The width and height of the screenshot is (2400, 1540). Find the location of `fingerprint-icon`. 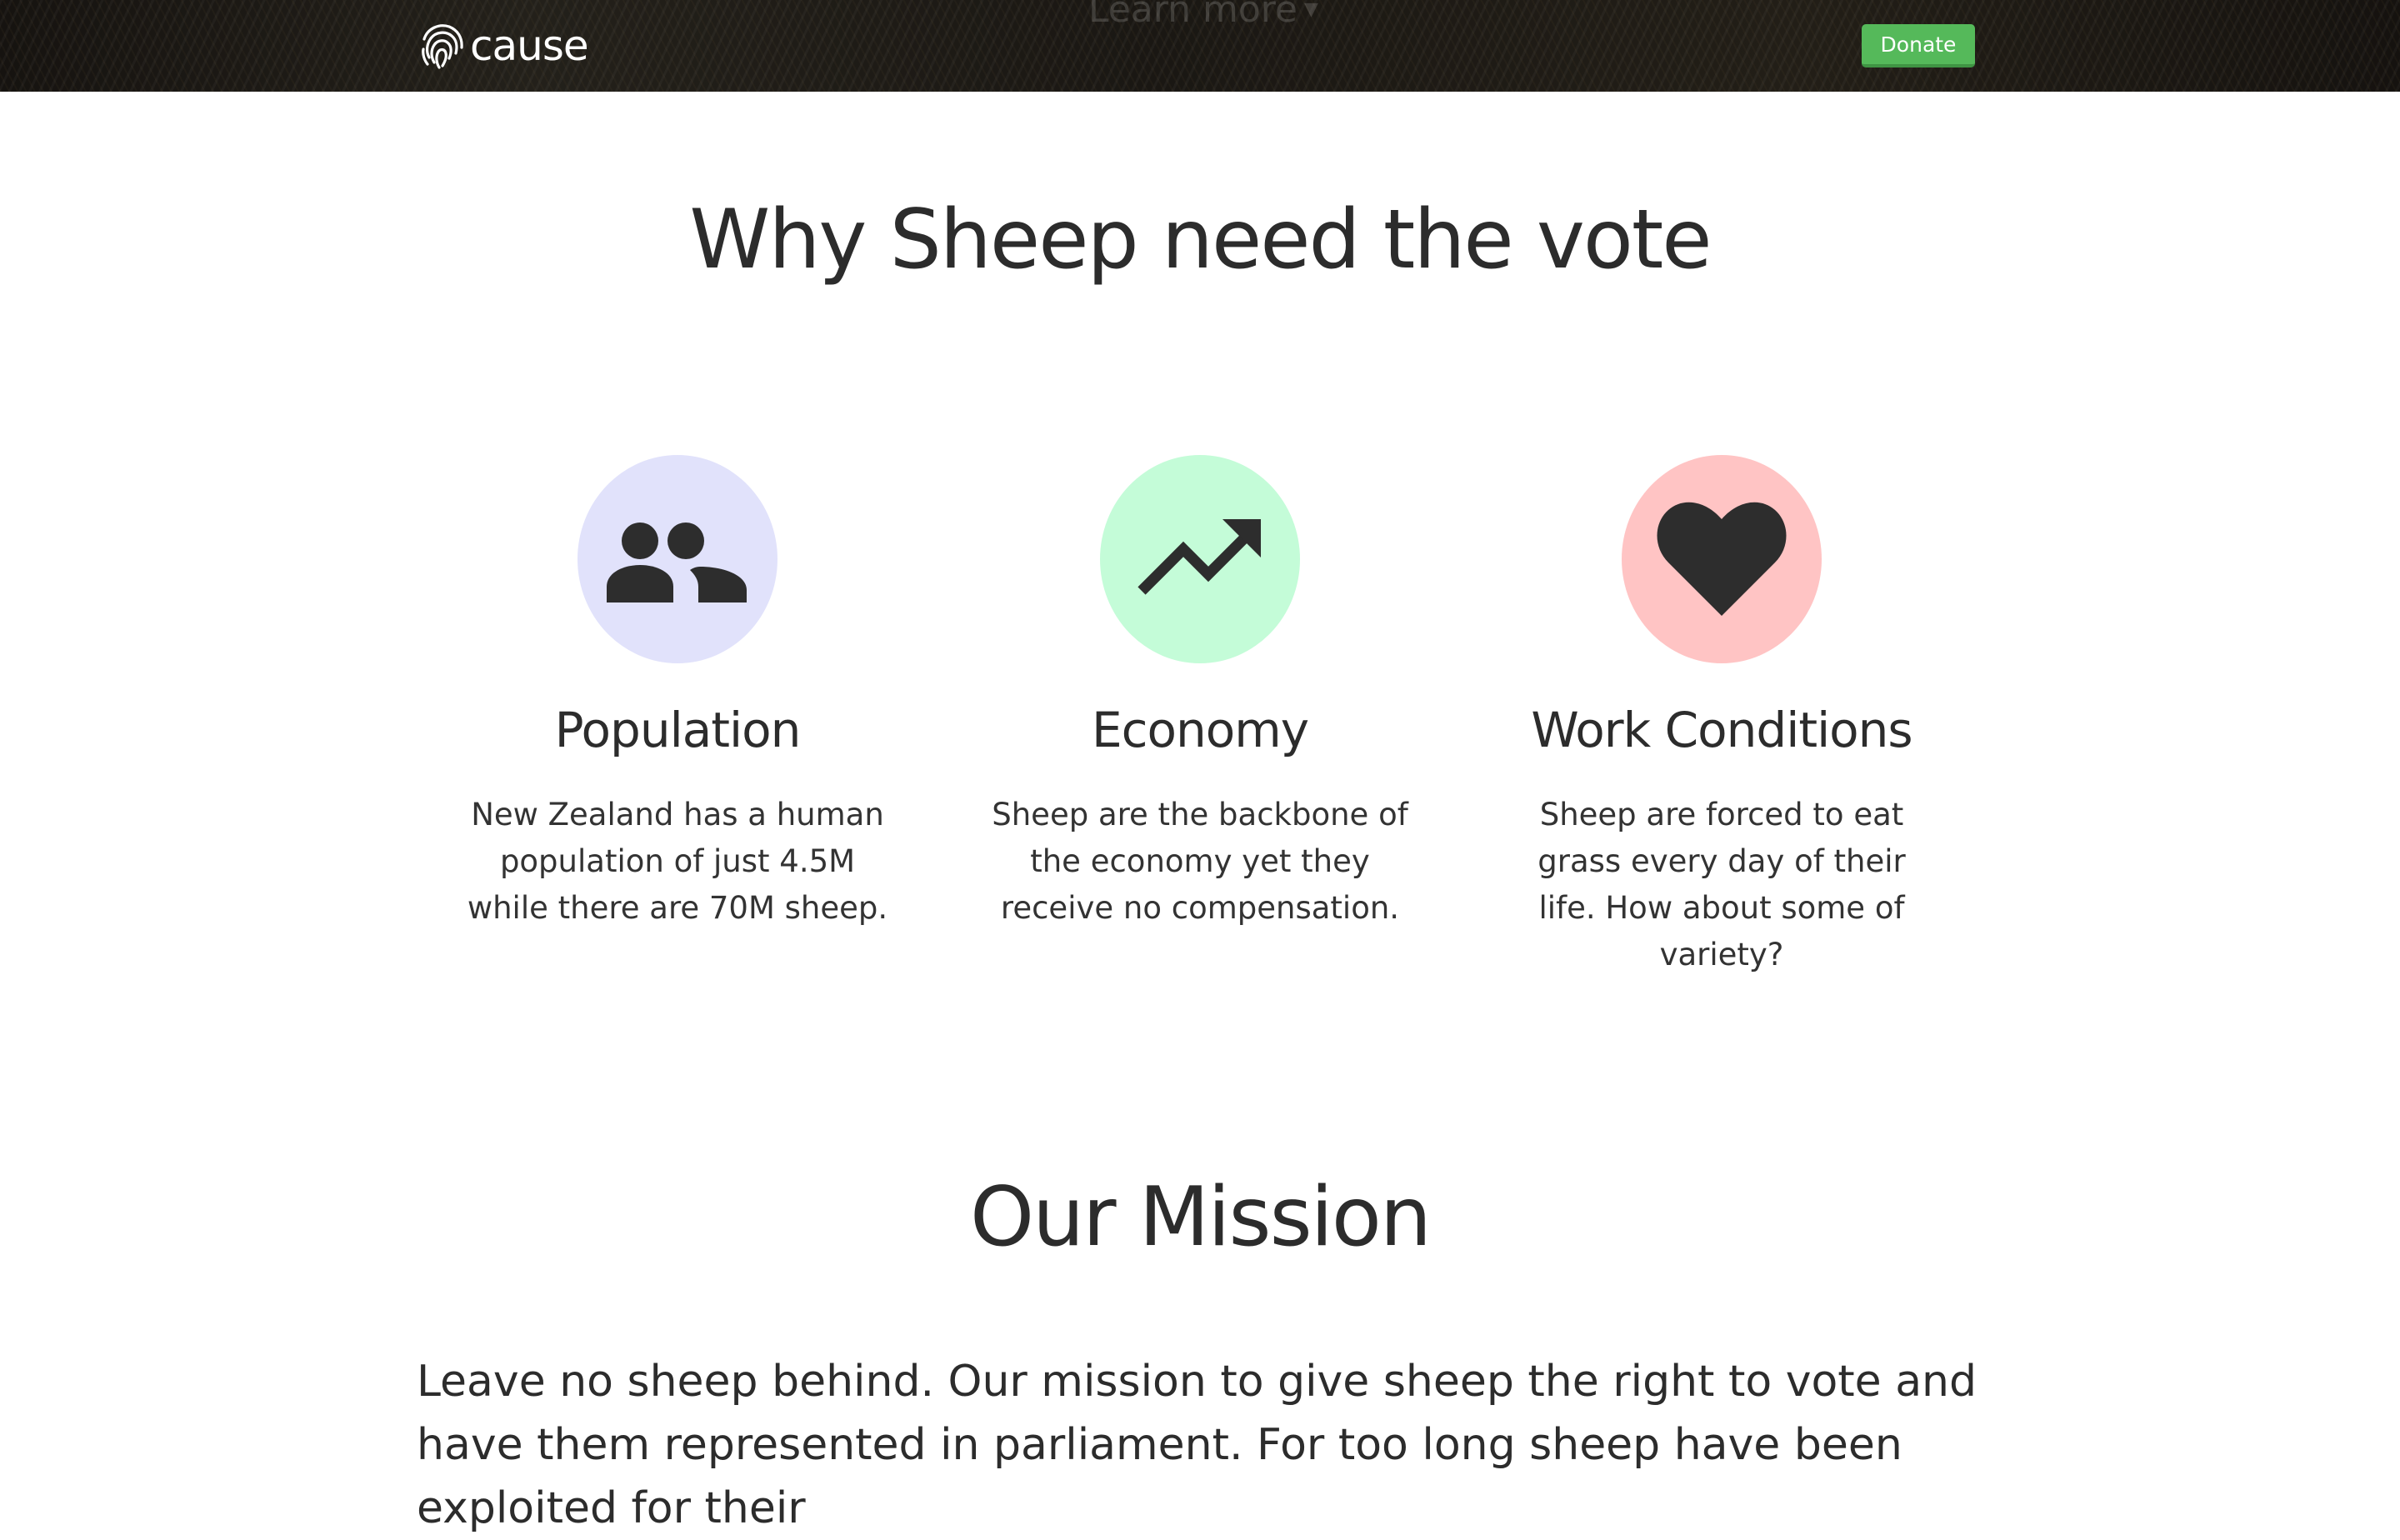

fingerprint-icon is located at coordinates (442, 46).